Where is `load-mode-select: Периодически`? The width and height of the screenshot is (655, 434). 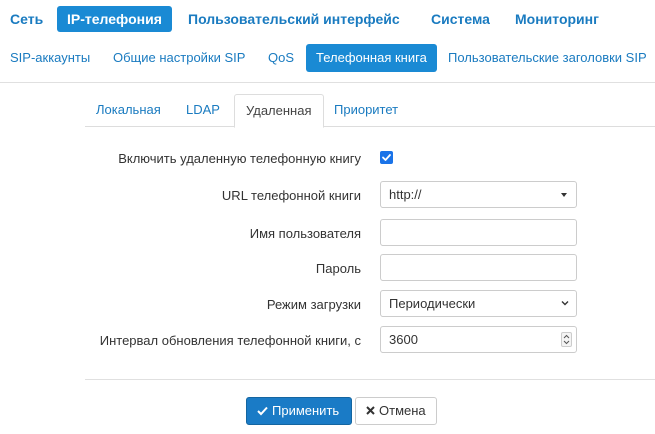 load-mode-select: Периодически is located at coordinates (478, 303).